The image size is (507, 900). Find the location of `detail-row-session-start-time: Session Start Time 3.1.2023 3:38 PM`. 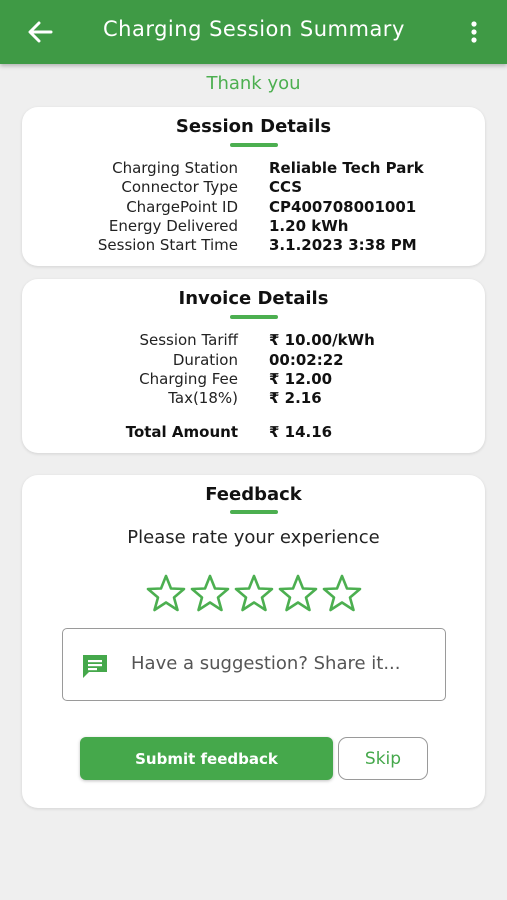

detail-row-session-start-time: Session Start Time 3.1.2023 3:38 PM is located at coordinates (253, 246).